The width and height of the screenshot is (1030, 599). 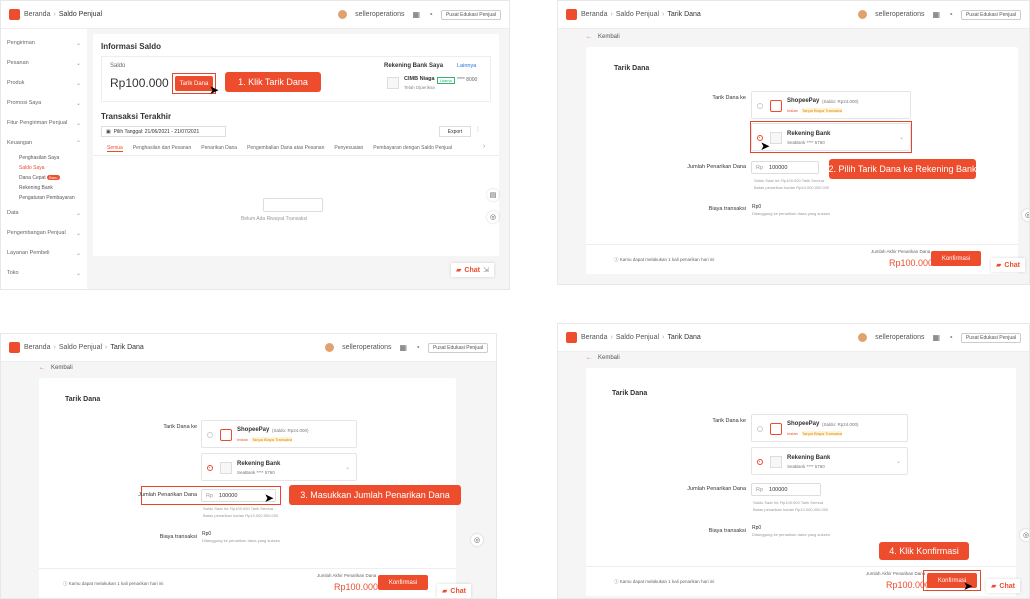 What do you see at coordinates (44, 43) in the screenshot?
I see `sidebar-item-pengiriman: Pengiriman ⌄` at bounding box center [44, 43].